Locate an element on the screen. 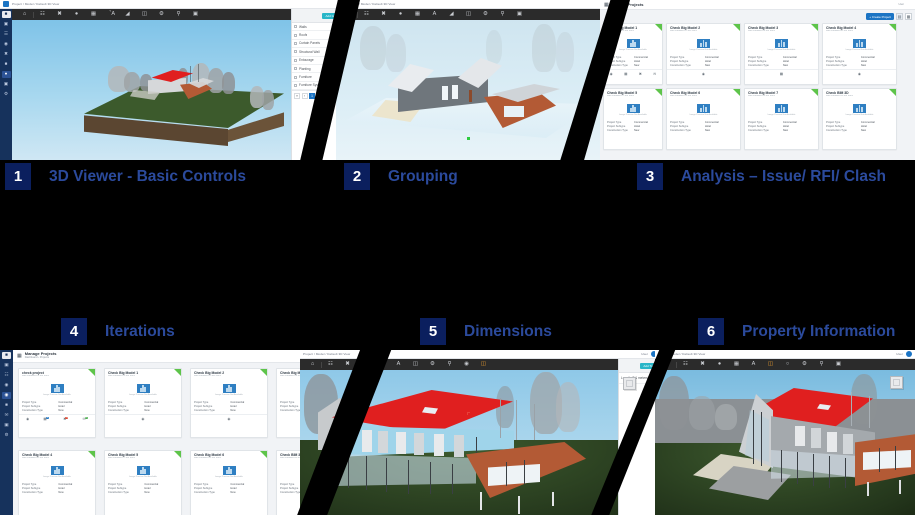  pagination-page: 3 is located at coordinates (327, 96).